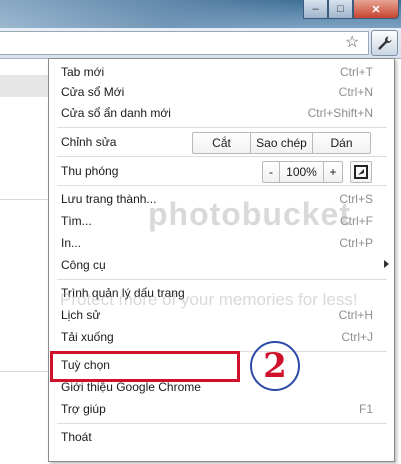 The height and width of the screenshot is (464, 401). I want to click on zoom-level: 100%, so click(302, 172).